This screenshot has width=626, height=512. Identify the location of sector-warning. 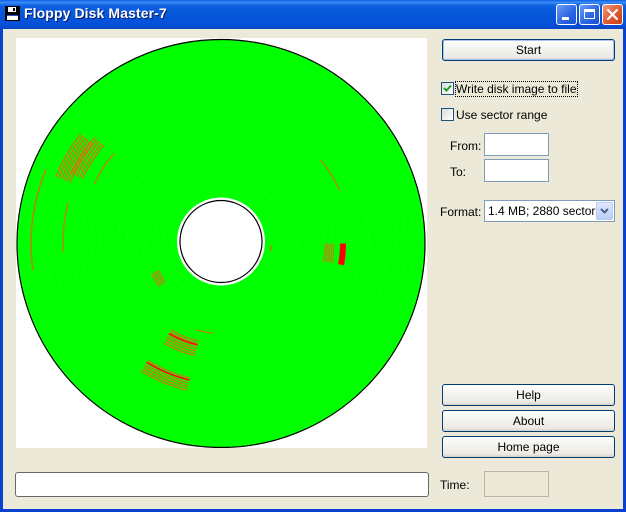
(270, 248).